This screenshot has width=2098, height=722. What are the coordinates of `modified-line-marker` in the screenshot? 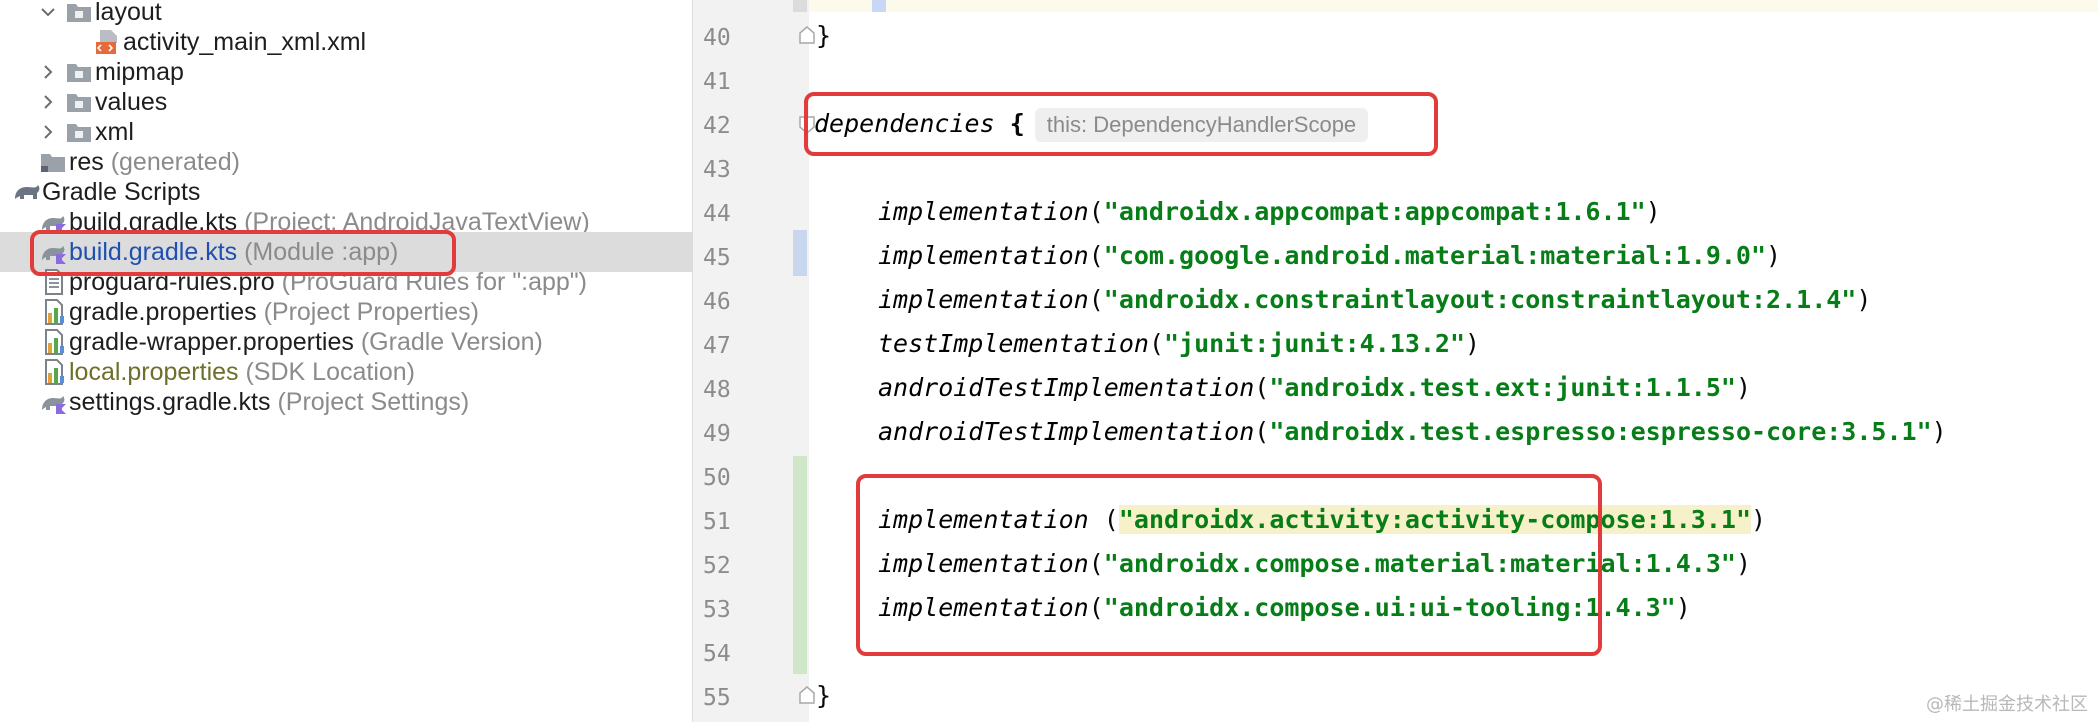 It's located at (800, 253).